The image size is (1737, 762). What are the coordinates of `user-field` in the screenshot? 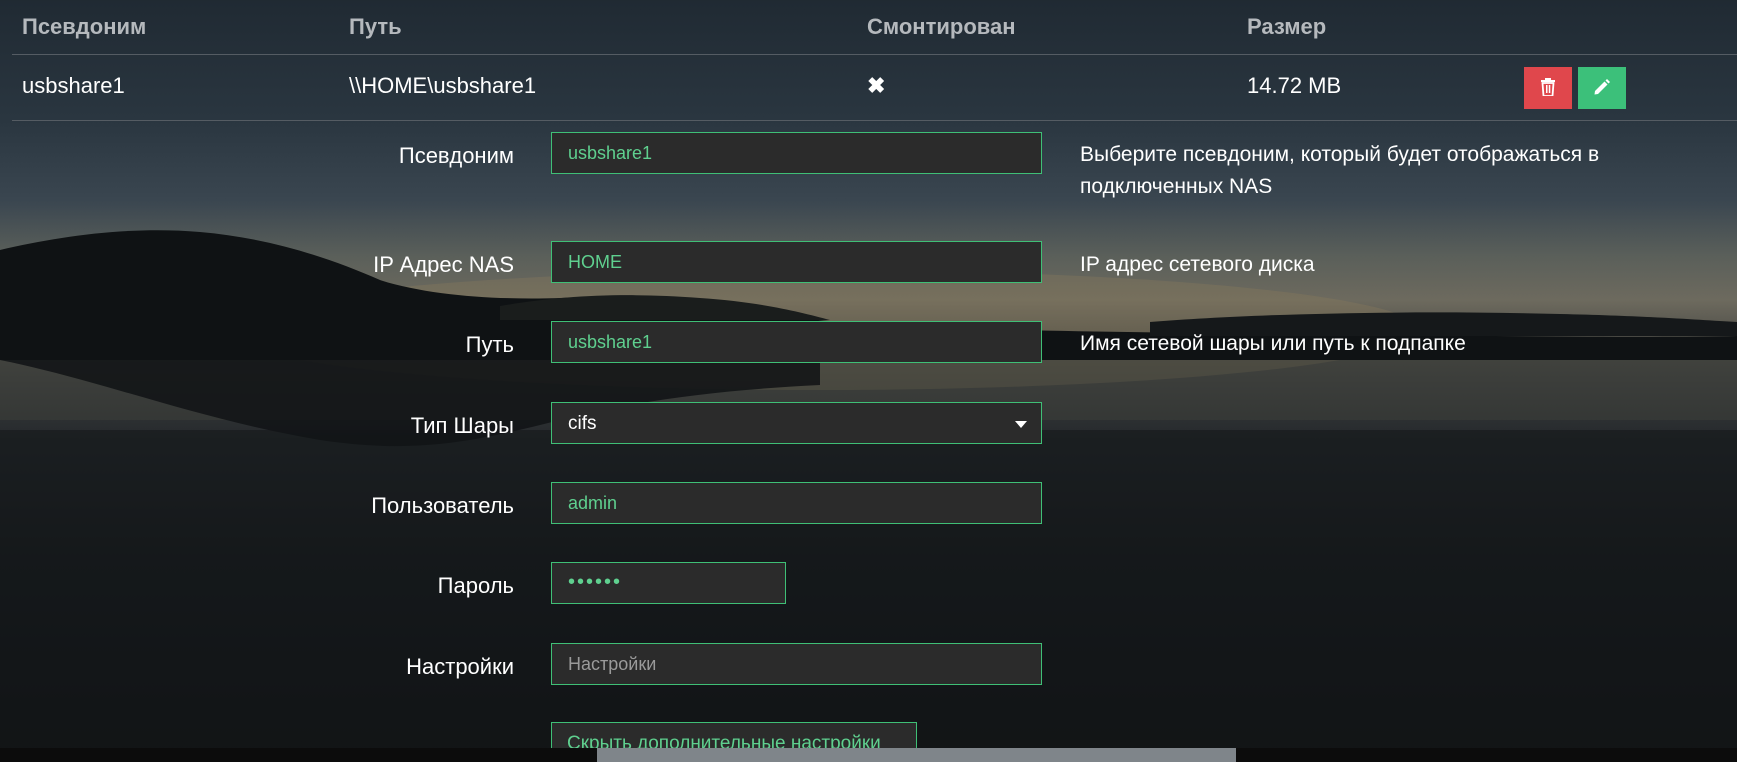 It's located at (796, 503).